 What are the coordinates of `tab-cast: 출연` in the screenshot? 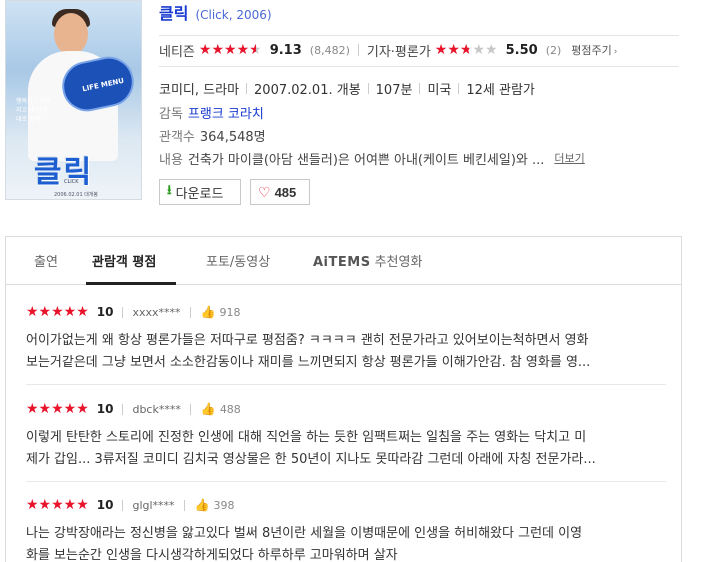 It's located at (46, 260).